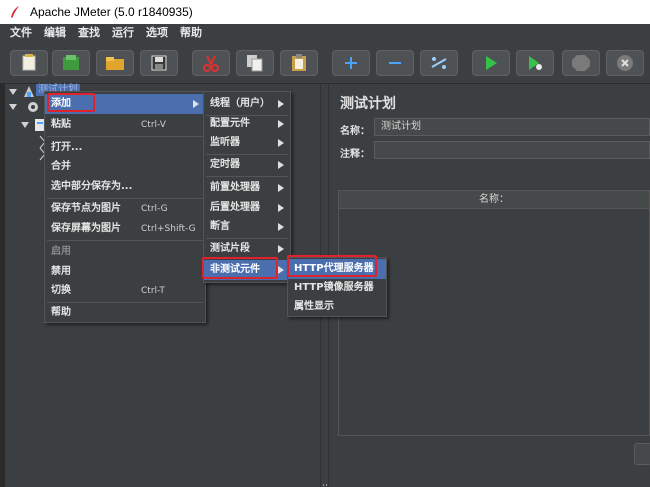 The image size is (650, 487). I want to click on submenu-item-test-fragment: 测试片段, so click(247, 249).